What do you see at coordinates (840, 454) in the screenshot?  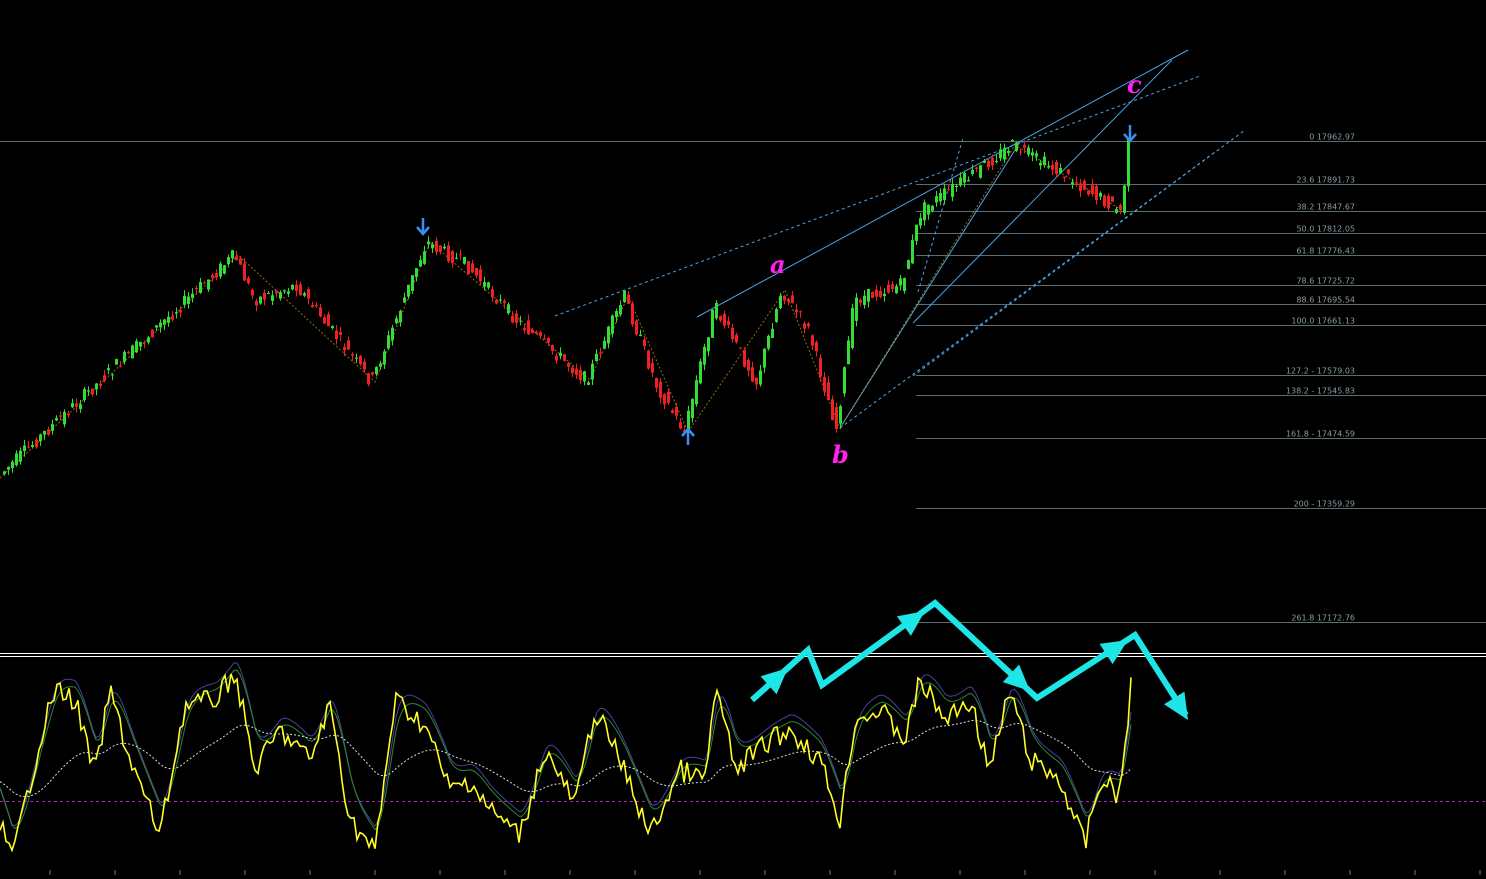 I see `wave-label-b: b` at bounding box center [840, 454].